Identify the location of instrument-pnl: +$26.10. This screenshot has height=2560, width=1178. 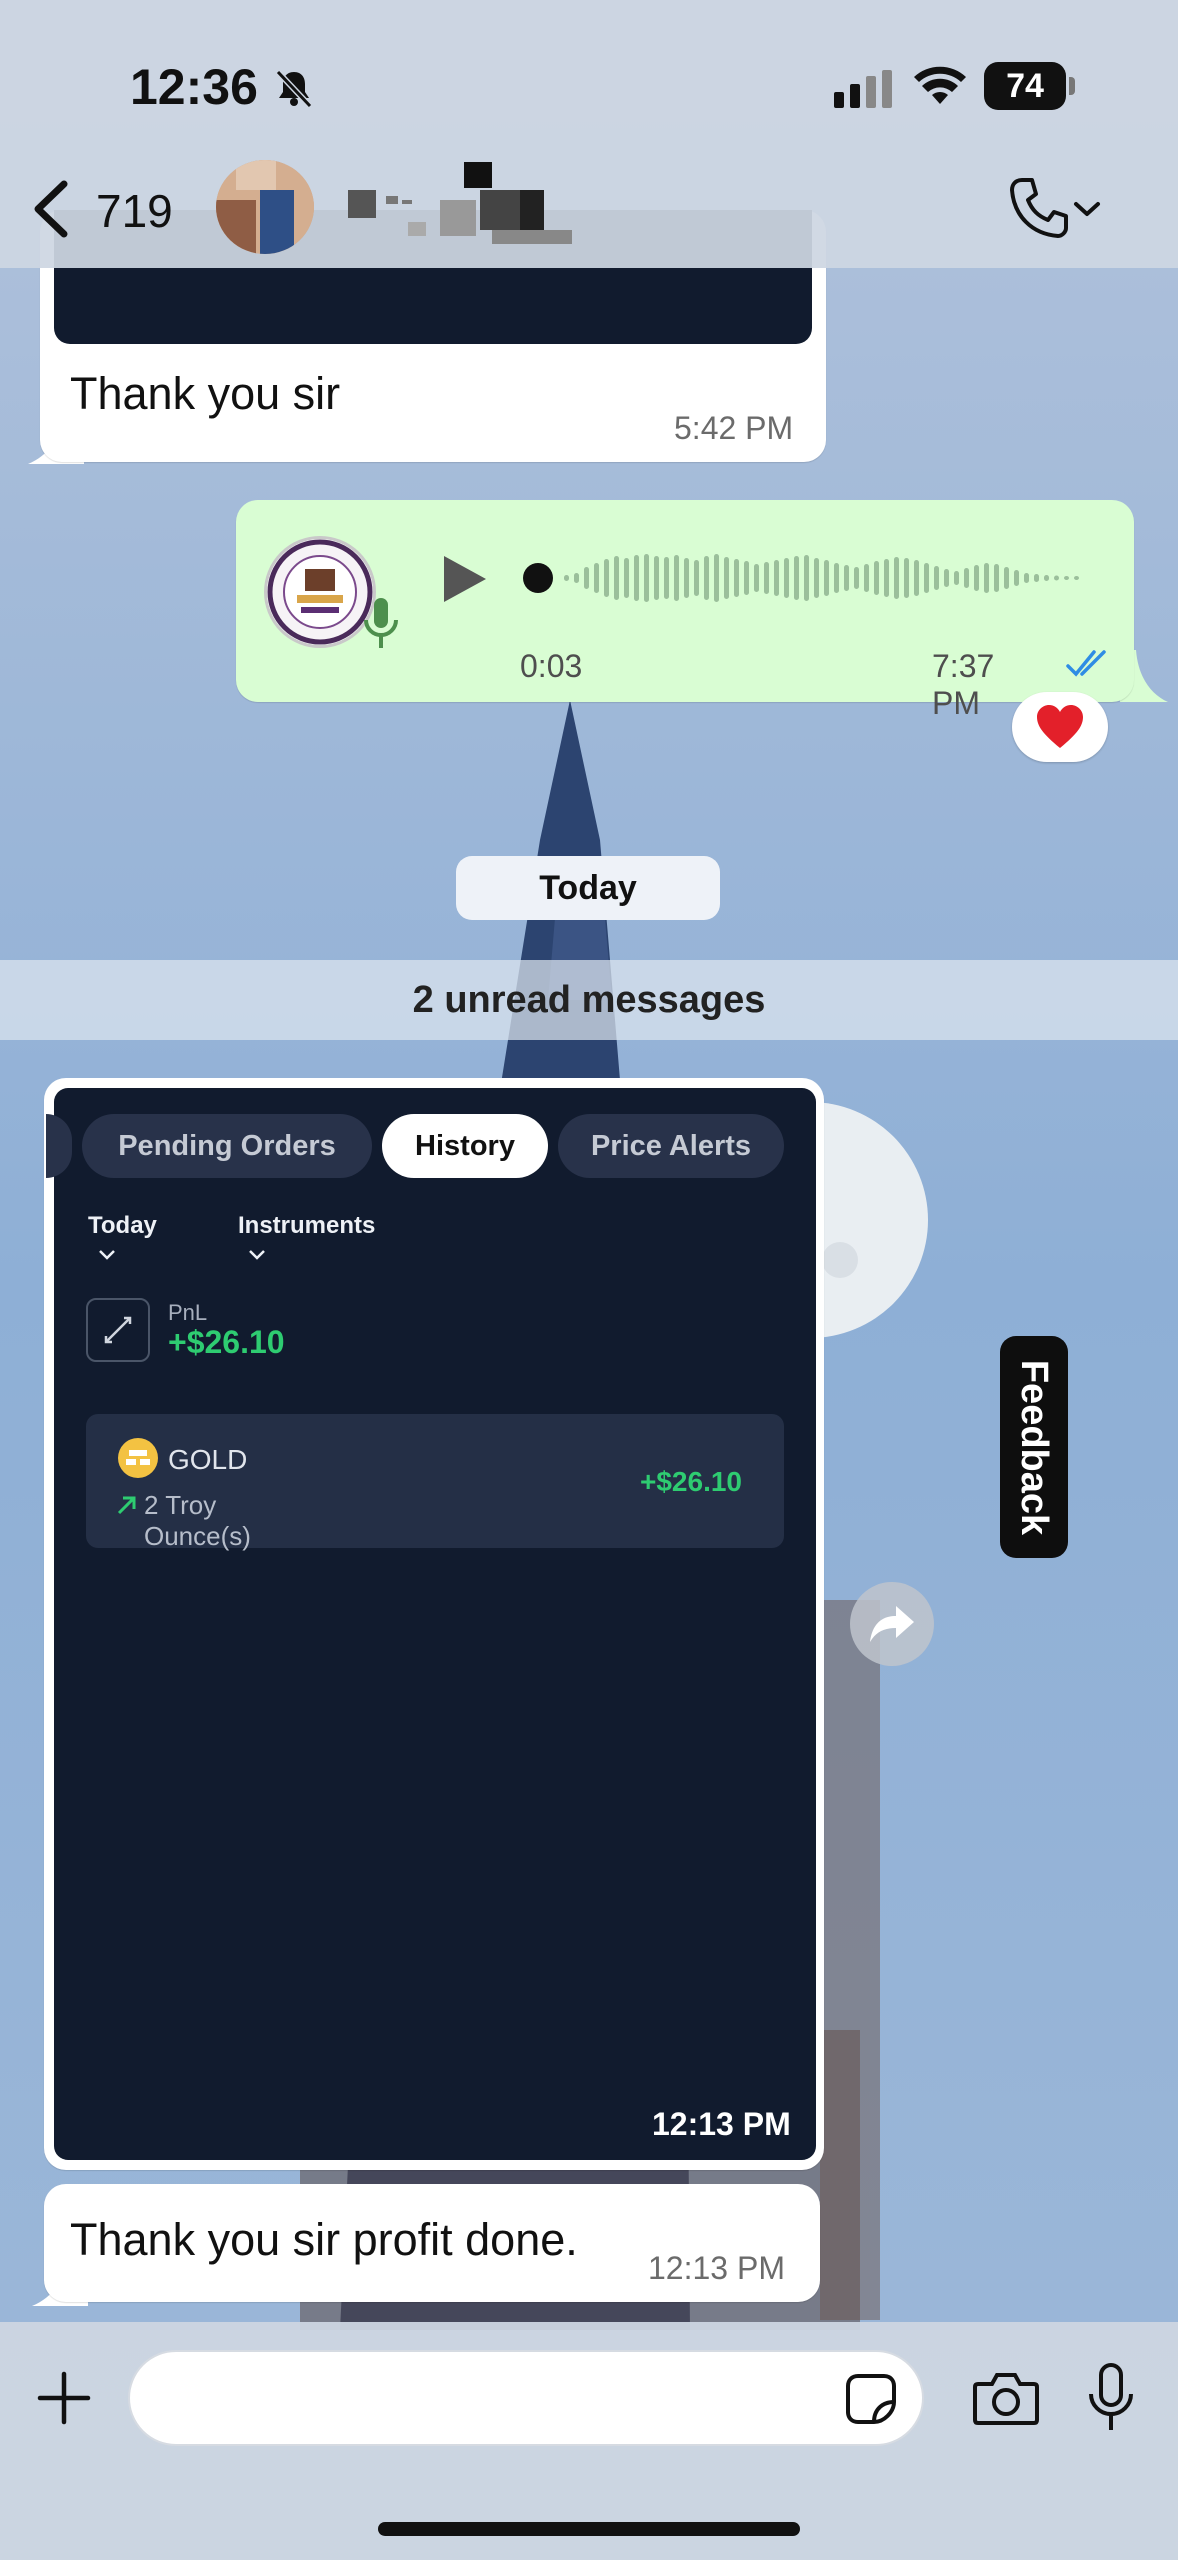
(691, 1481).